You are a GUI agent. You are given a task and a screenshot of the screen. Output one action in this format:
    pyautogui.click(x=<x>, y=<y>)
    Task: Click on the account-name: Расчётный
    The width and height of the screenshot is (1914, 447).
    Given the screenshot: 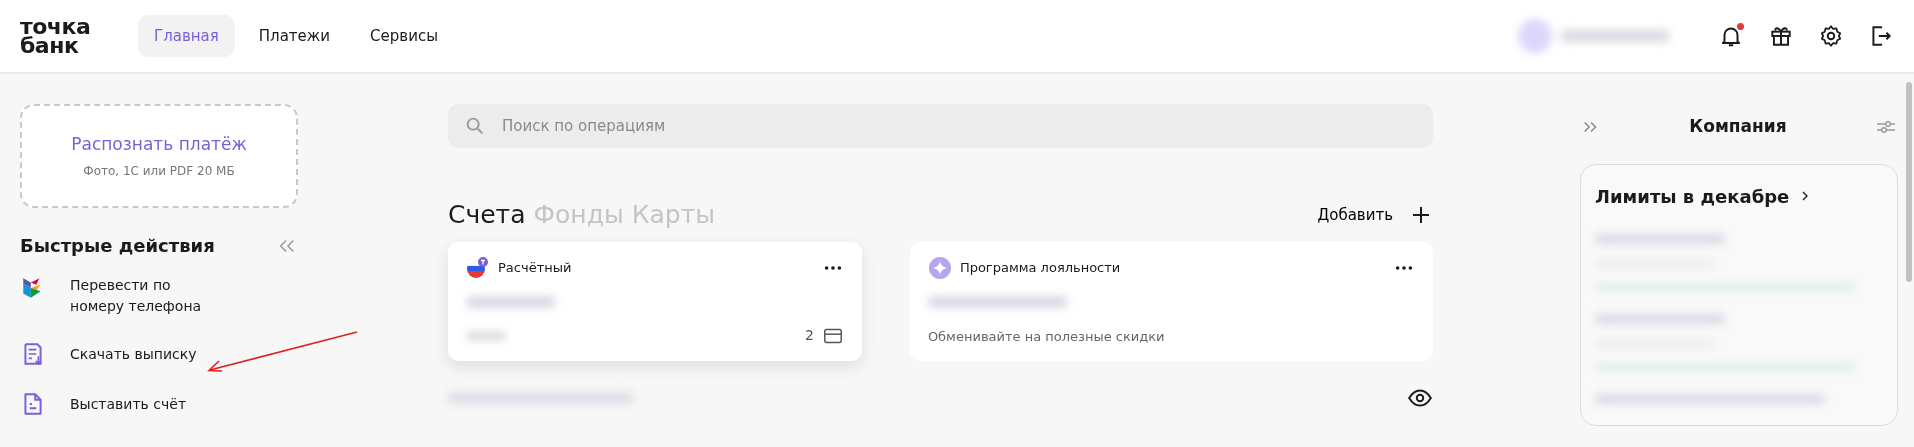 What is the action you would take?
    pyautogui.click(x=535, y=267)
    